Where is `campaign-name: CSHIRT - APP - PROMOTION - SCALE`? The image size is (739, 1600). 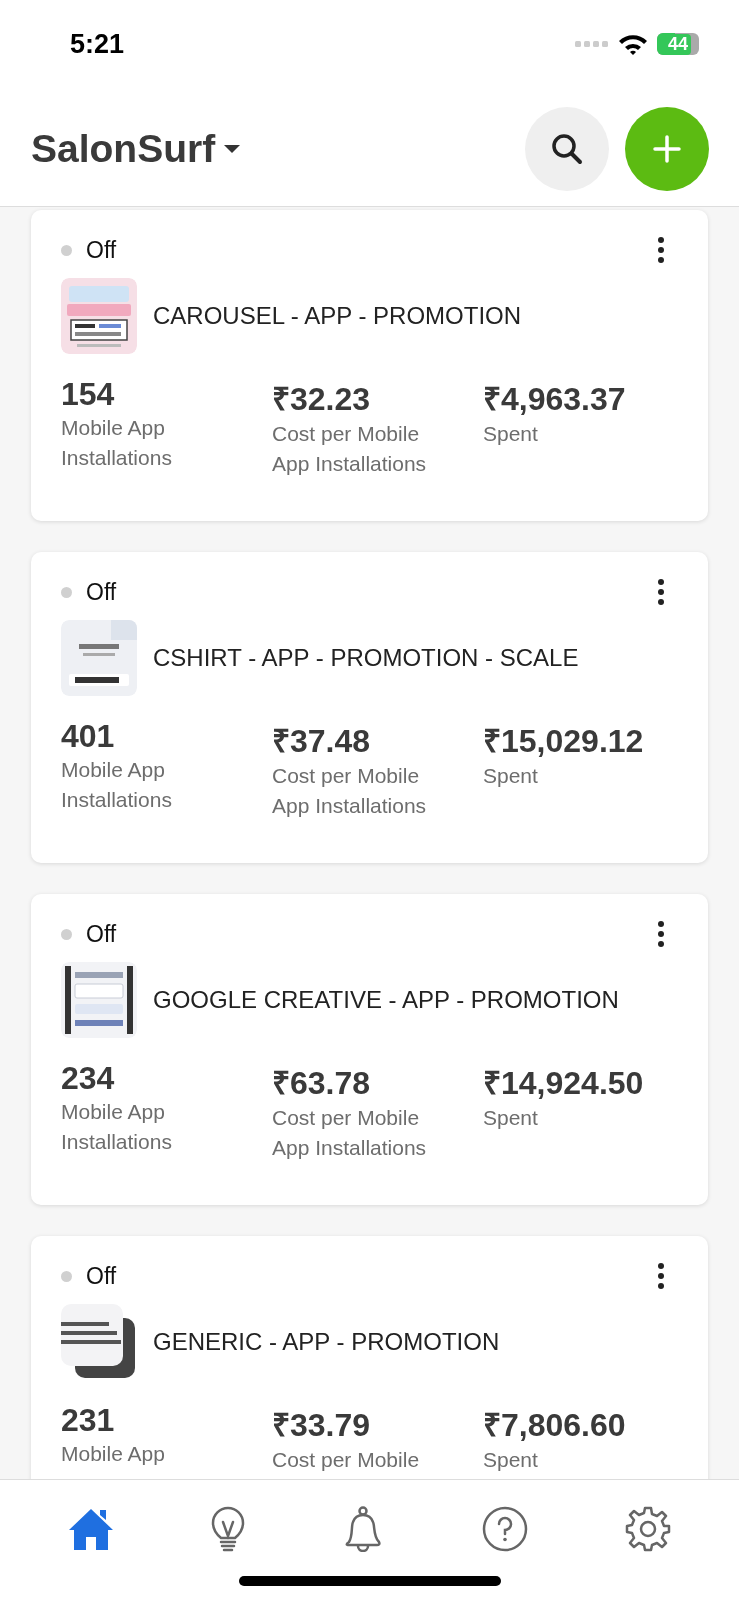
campaign-name: CSHIRT - APP - PROMOTION - SCALE is located at coordinates (366, 658).